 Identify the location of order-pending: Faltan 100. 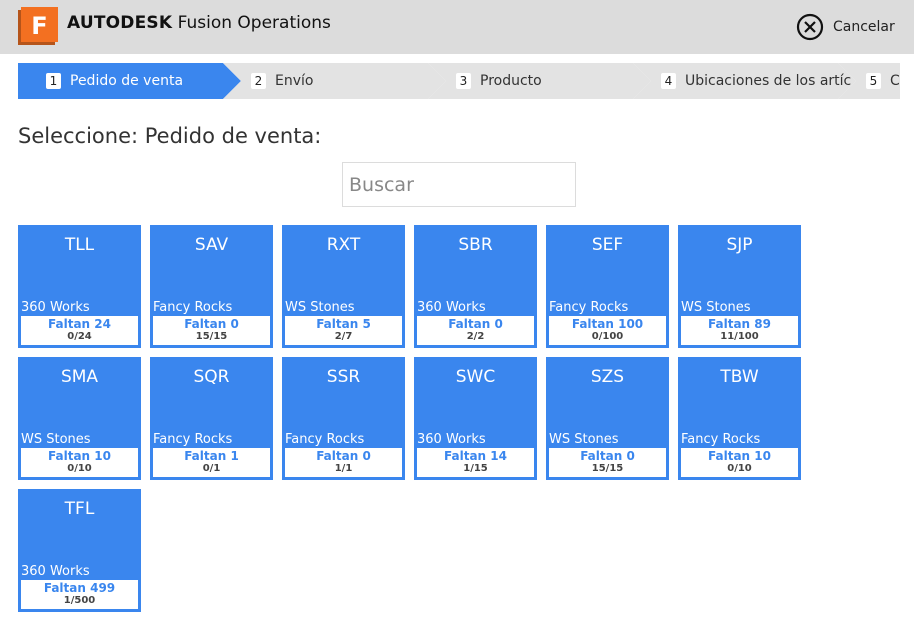
(607, 324).